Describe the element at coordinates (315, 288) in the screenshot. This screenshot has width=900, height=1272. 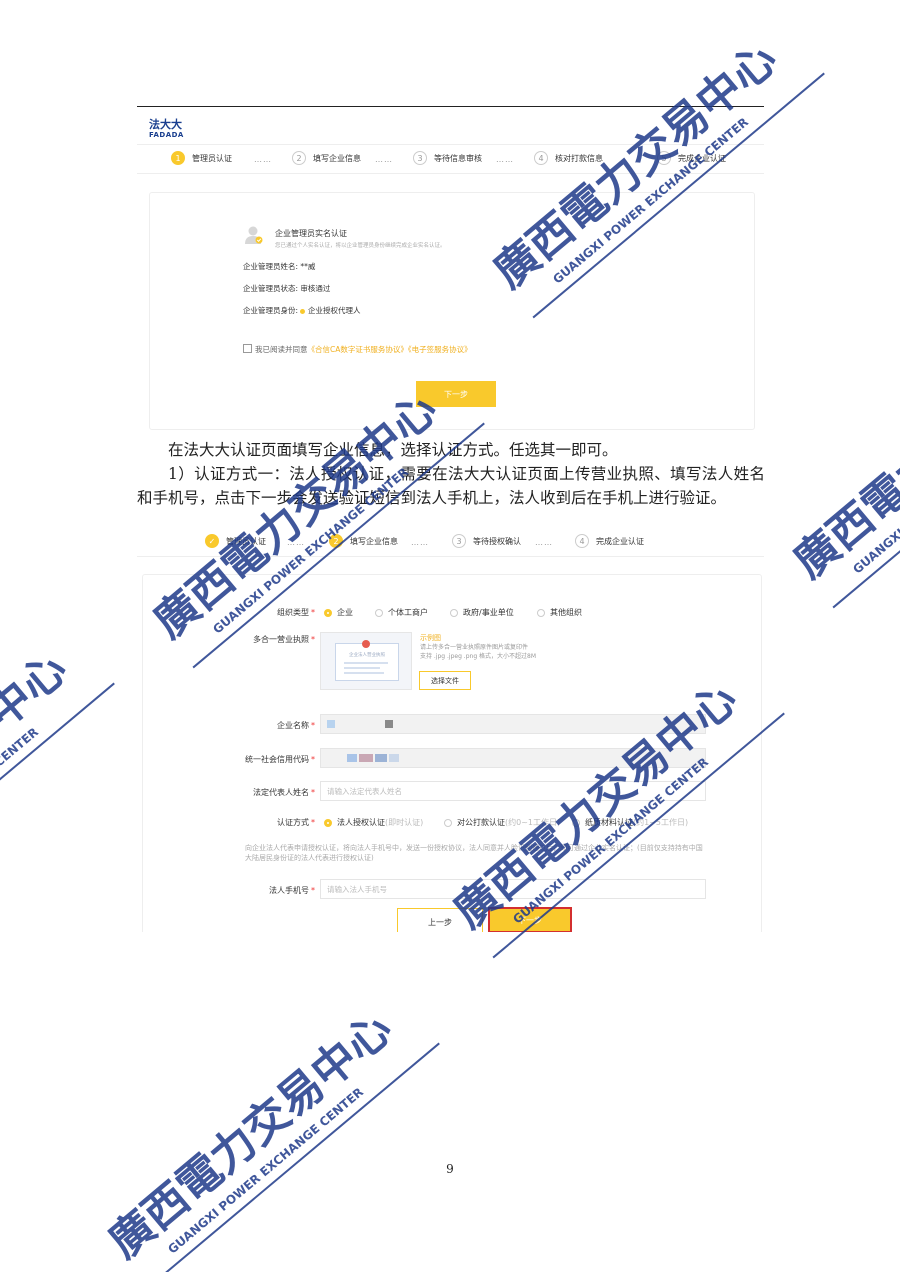
I see `admin-status-value: 审核通过` at that location.